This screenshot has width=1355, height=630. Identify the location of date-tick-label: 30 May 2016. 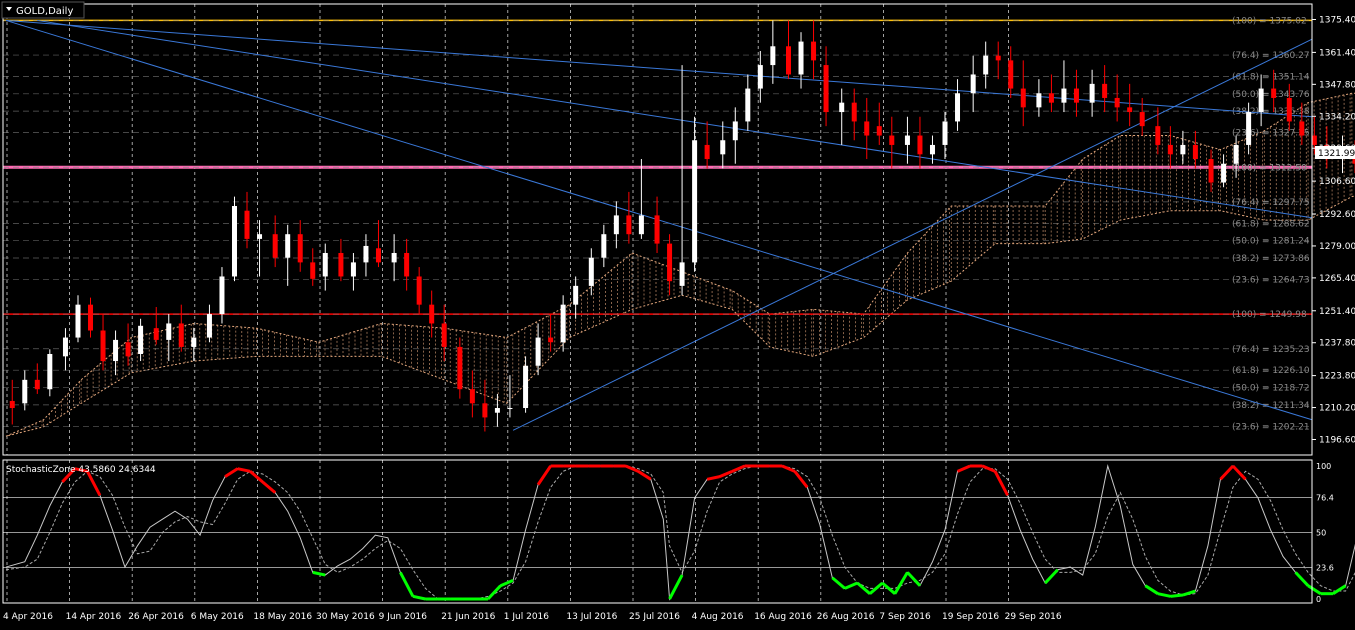
(345, 617).